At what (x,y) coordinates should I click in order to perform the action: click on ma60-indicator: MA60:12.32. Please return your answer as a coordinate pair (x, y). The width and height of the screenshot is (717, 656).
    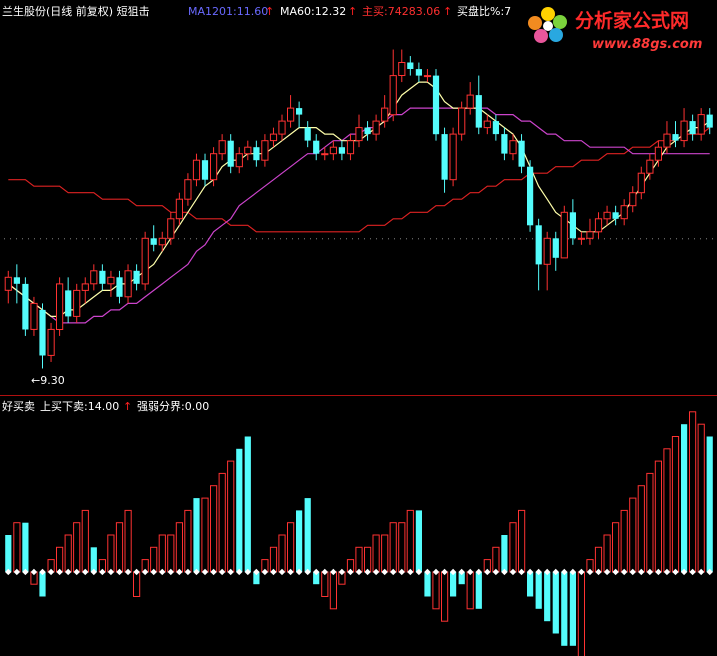
    Looking at the image, I should click on (313, 11).